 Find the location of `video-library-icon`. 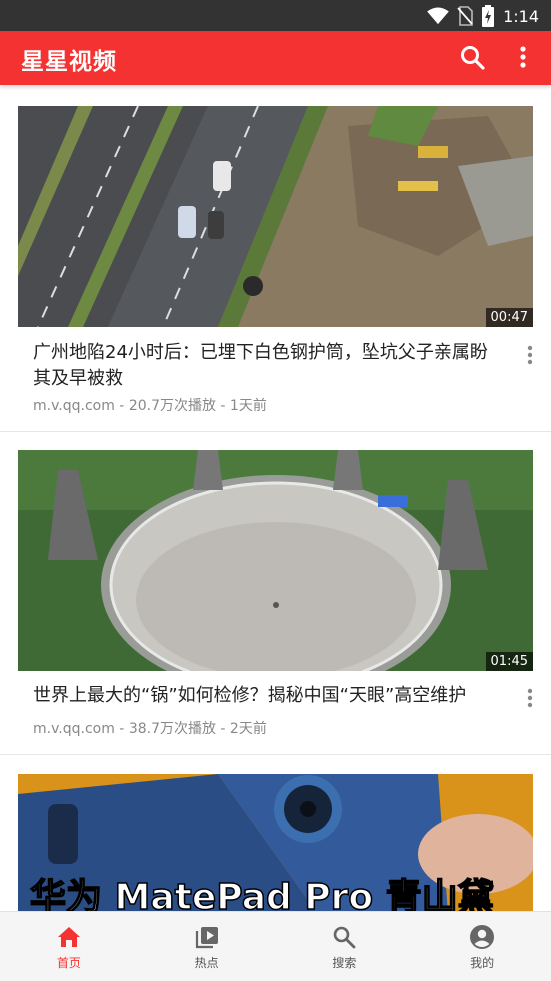

video-library-icon is located at coordinates (206, 938).